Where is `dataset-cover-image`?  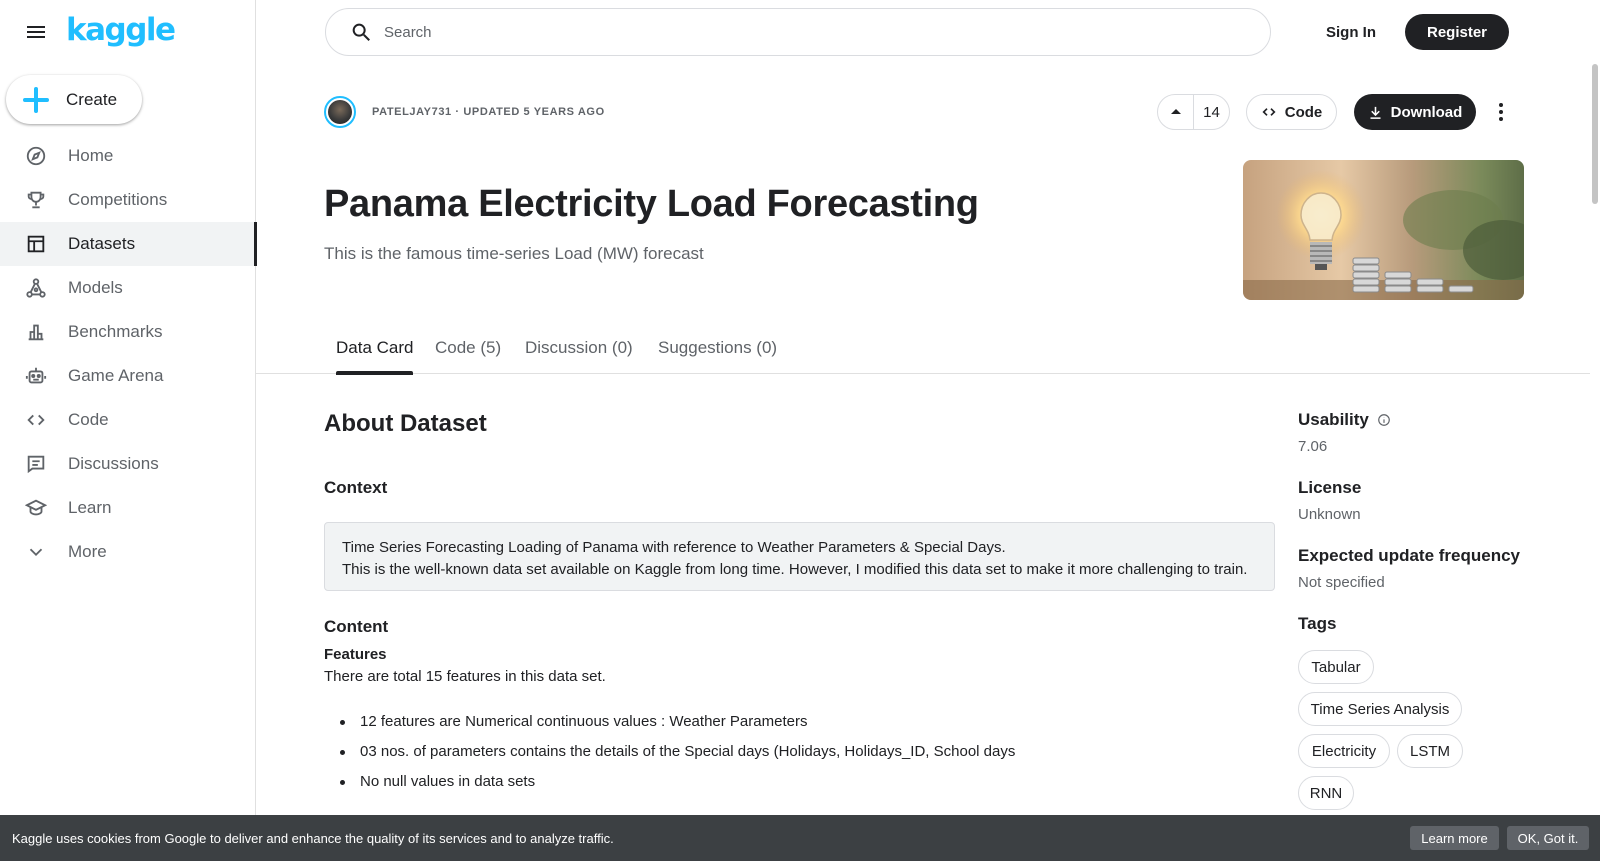
dataset-cover-image is located at coordinates (1383, 230).